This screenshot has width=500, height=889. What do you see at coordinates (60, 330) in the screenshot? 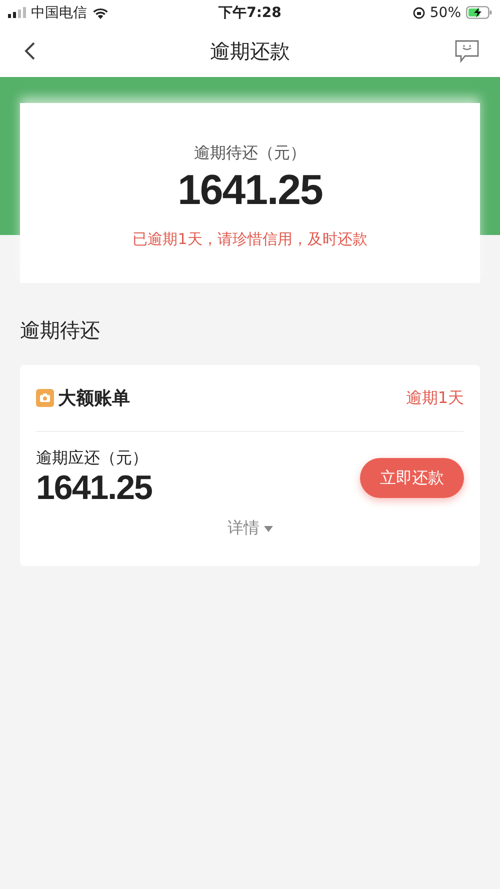
I see `section-title: 逾期待还` at bounding box center [60, 330].